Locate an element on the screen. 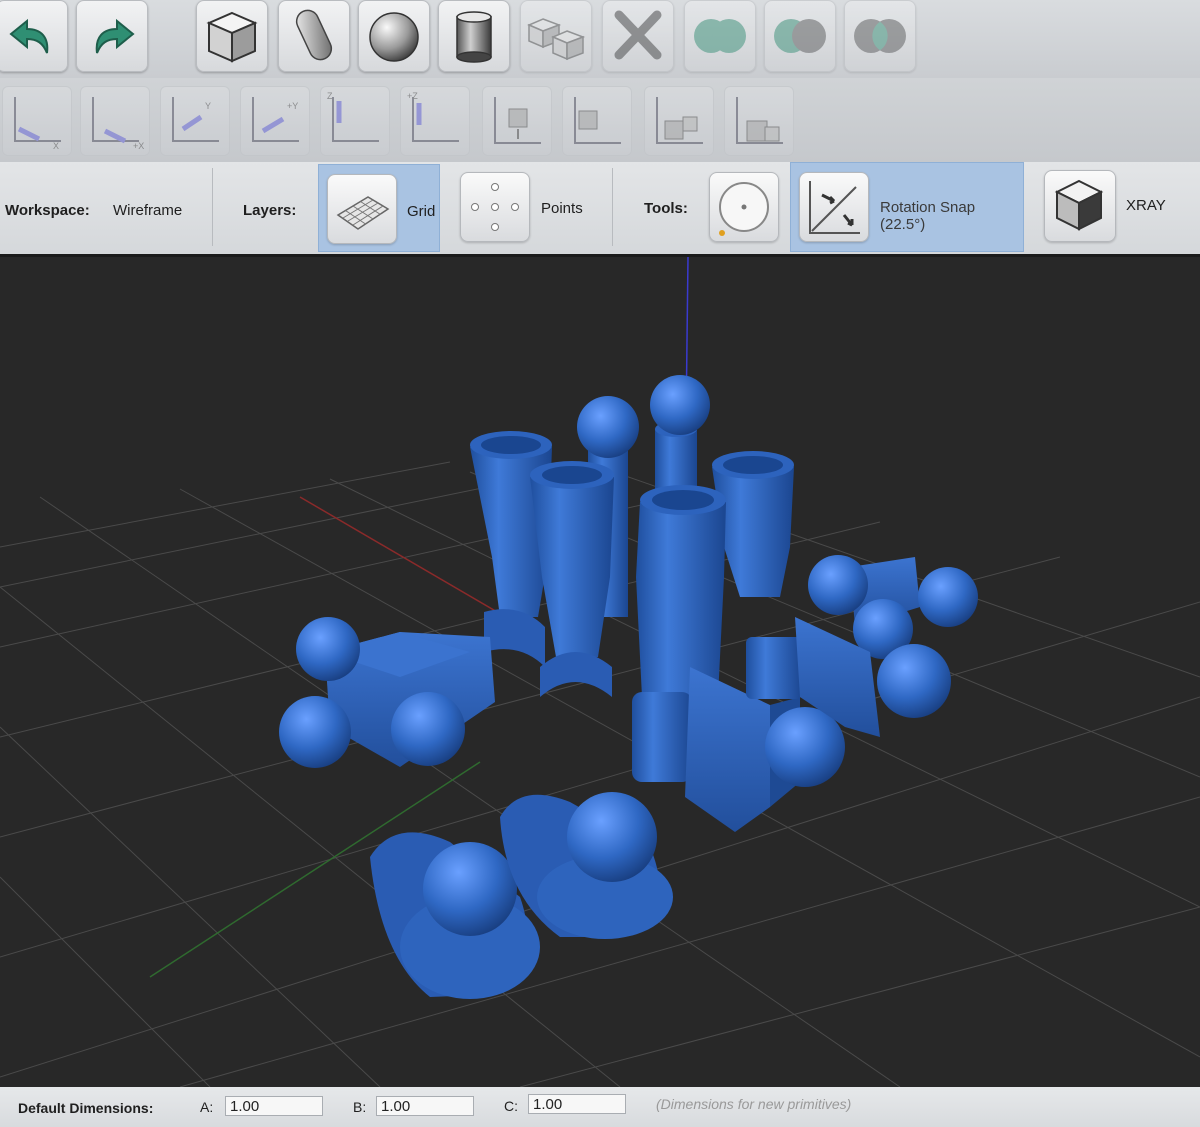 The height and width of the screenshot is (1127, 1200). xray-cube-icon is located at coordinates (1079, 205).